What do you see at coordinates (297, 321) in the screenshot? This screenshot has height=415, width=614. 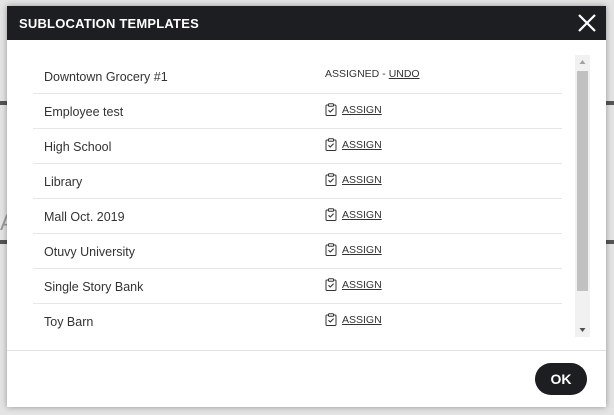 I see `template-row: Toy Barn ASSIGN` at bounding box center [297, 321].